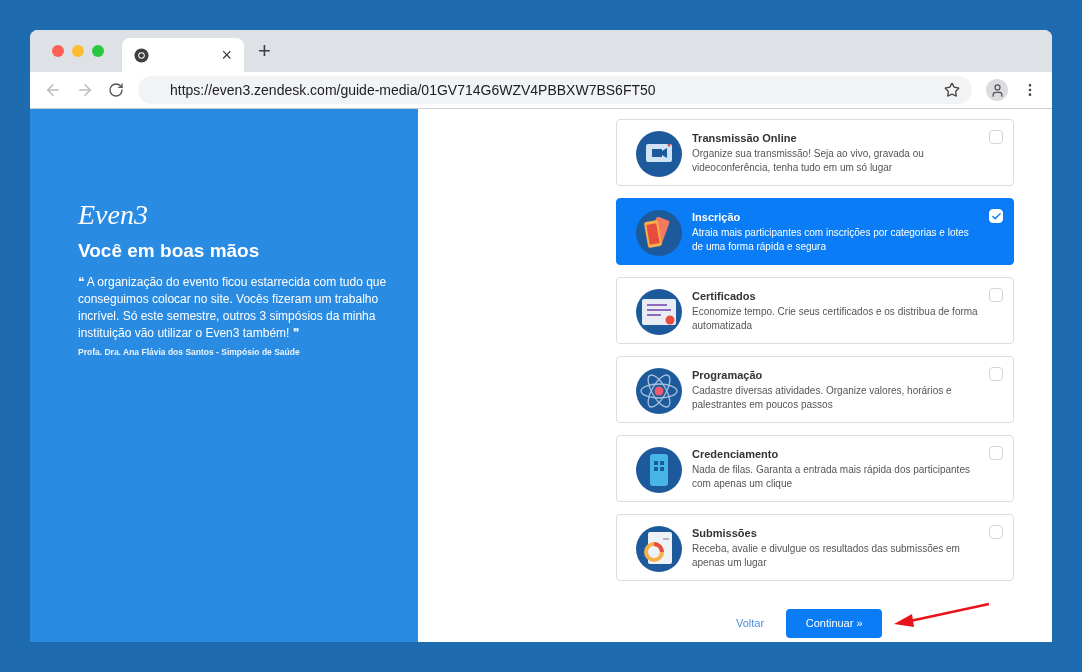 The image size is (1082, 672). Describe the element at coordinates (659, 154) in the screenshot. I see `video-camera-icon` at that location.